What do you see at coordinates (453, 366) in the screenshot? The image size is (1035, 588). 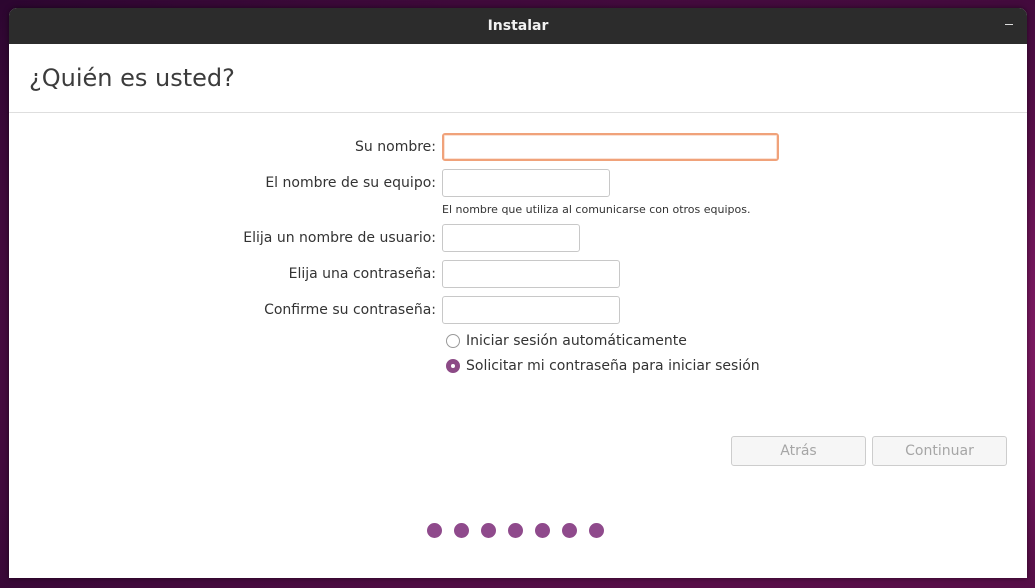 I see `require-password-radio` at bounding box center [453, 366].